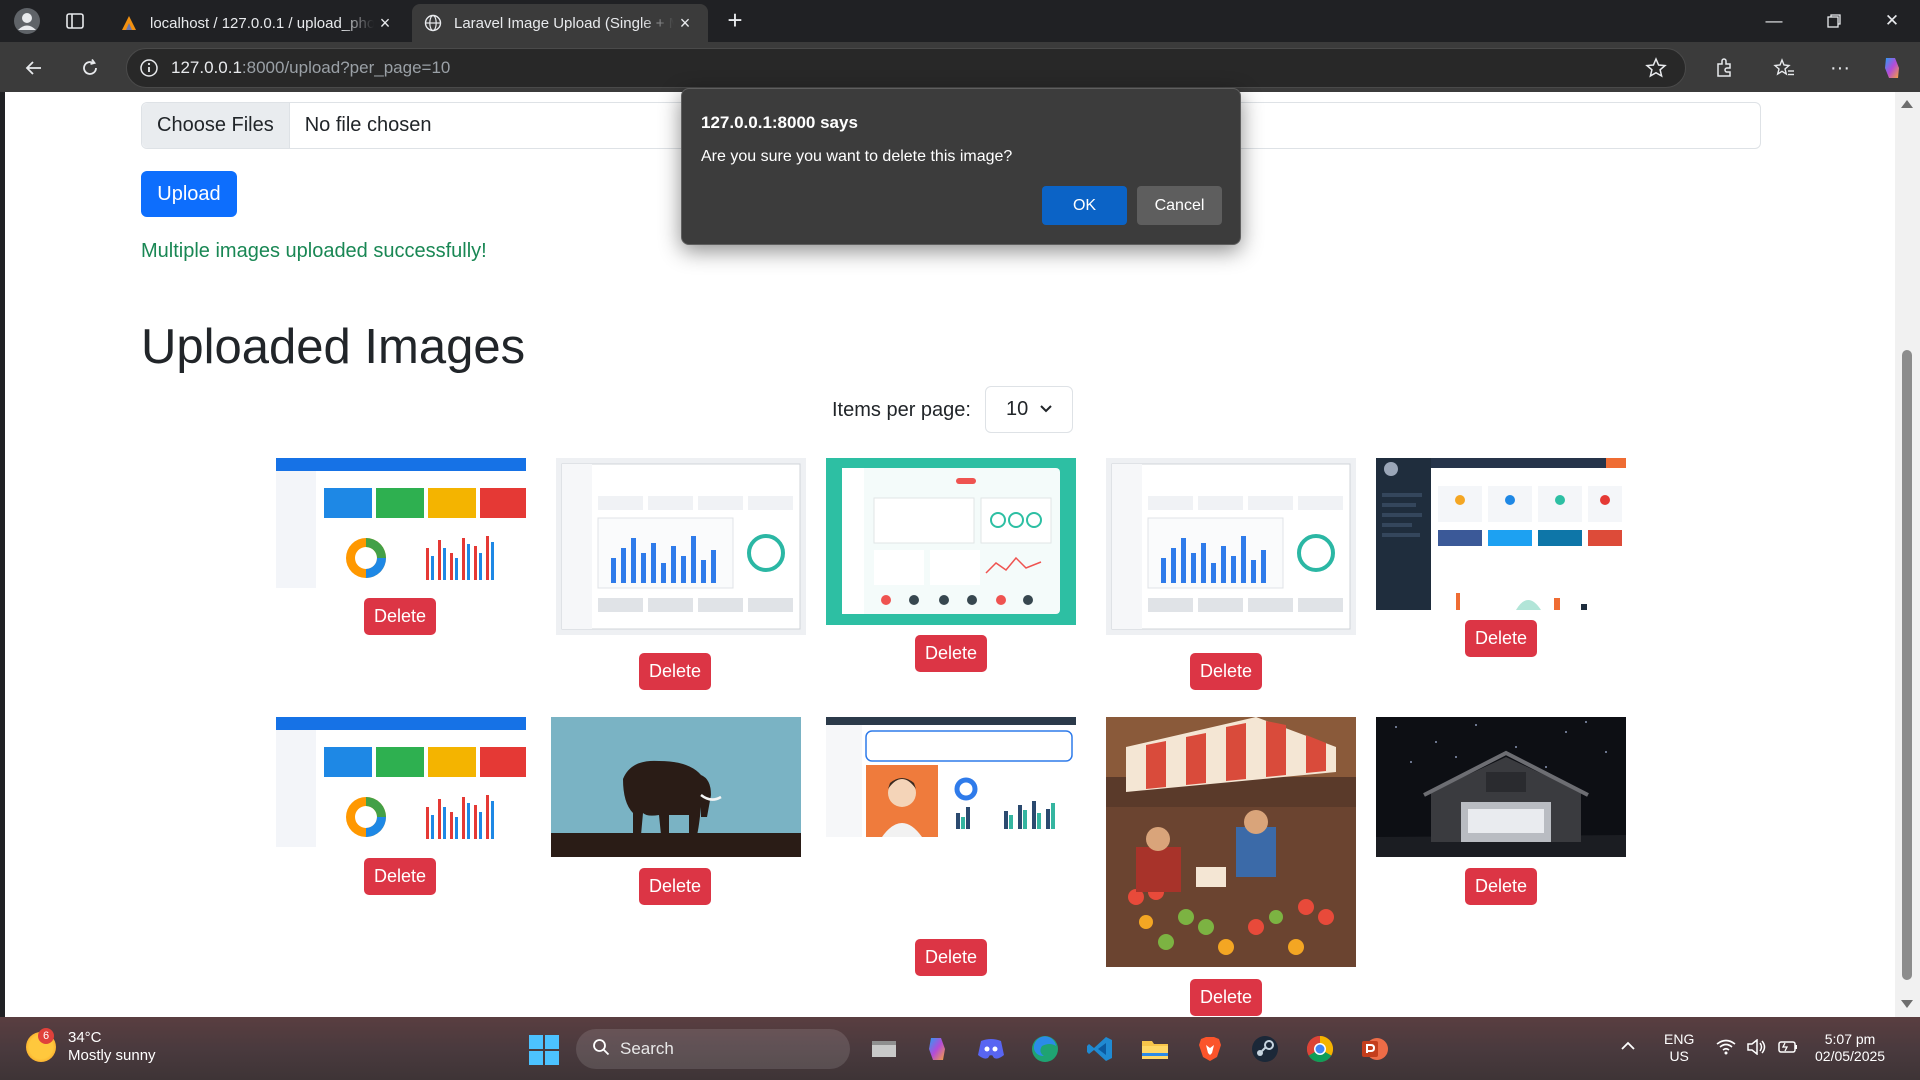 The image size is (1920, 1080). What do you see at coordinates (1756, 1048) in the screenshot?
I see `volume-icon` at bounding box center [1756, 1048].